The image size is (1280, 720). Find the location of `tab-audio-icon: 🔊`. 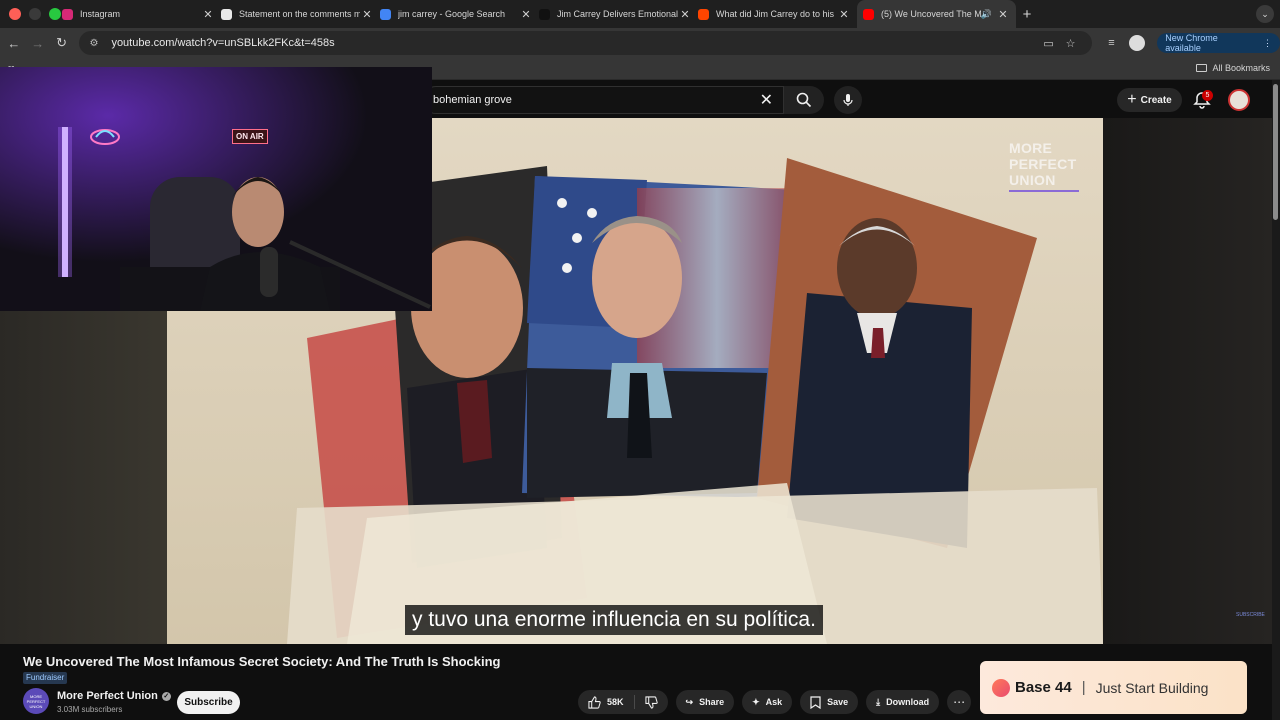

tab-audio-icon: 🔊 is located at coordinates (986, 14).